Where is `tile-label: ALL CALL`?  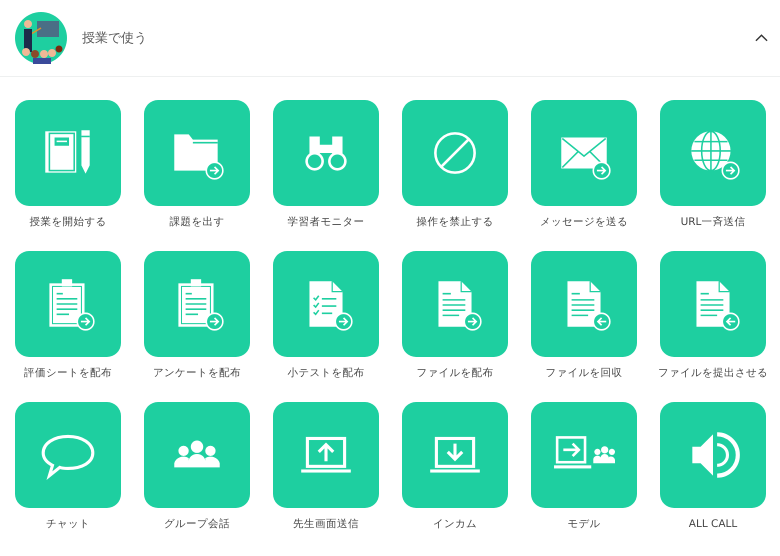
tile-label: ALL CALL is located at coordinates (713, 524).